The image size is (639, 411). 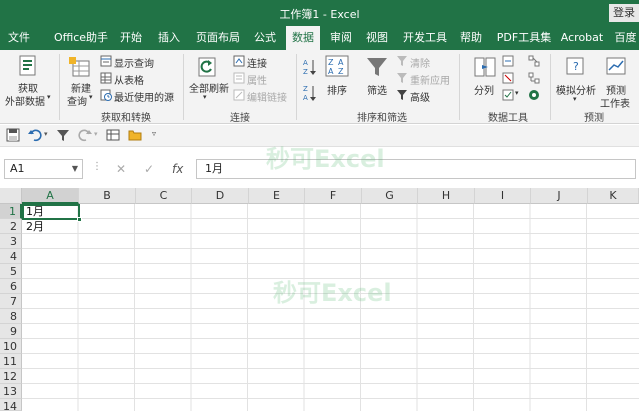 I want to click on cell-a2: 2月, so click(x=34, y=226).